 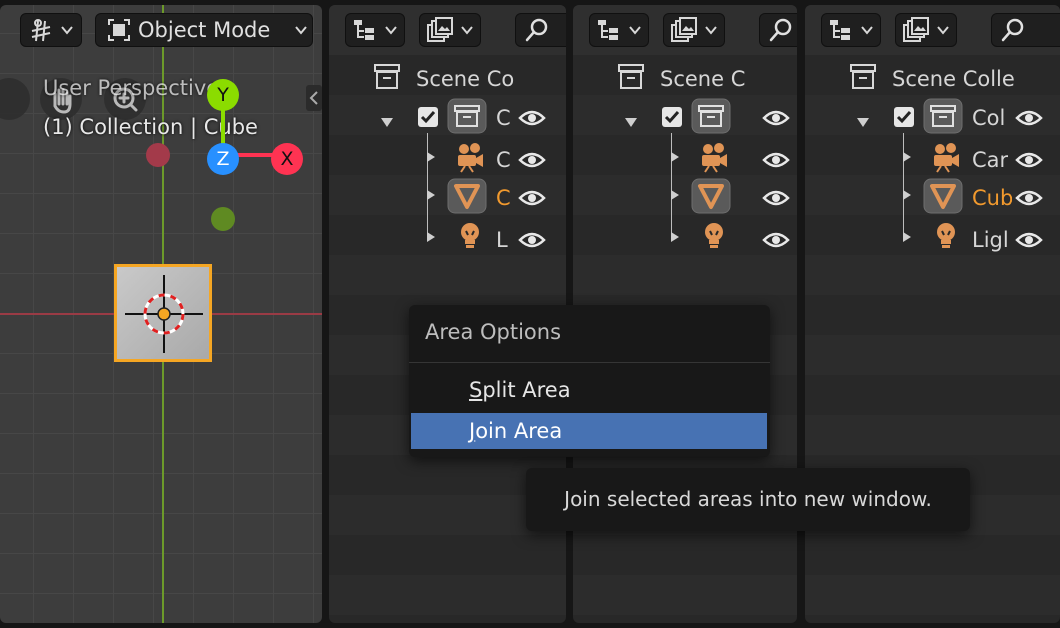 I want to click on menu-divider, so click(x=589, y=362).